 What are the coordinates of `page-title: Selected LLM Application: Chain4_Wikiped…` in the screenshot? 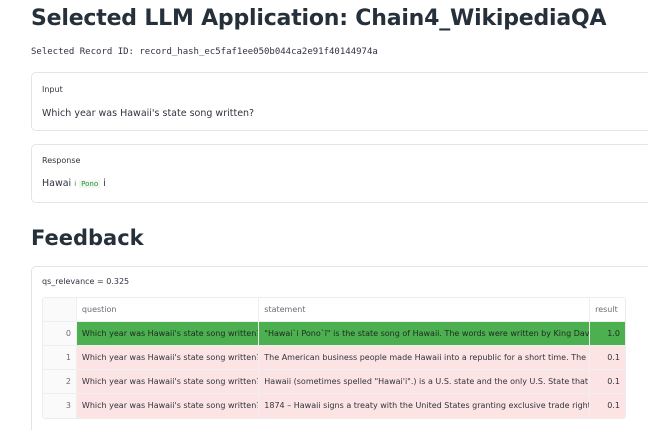 It's located at (319, 18).